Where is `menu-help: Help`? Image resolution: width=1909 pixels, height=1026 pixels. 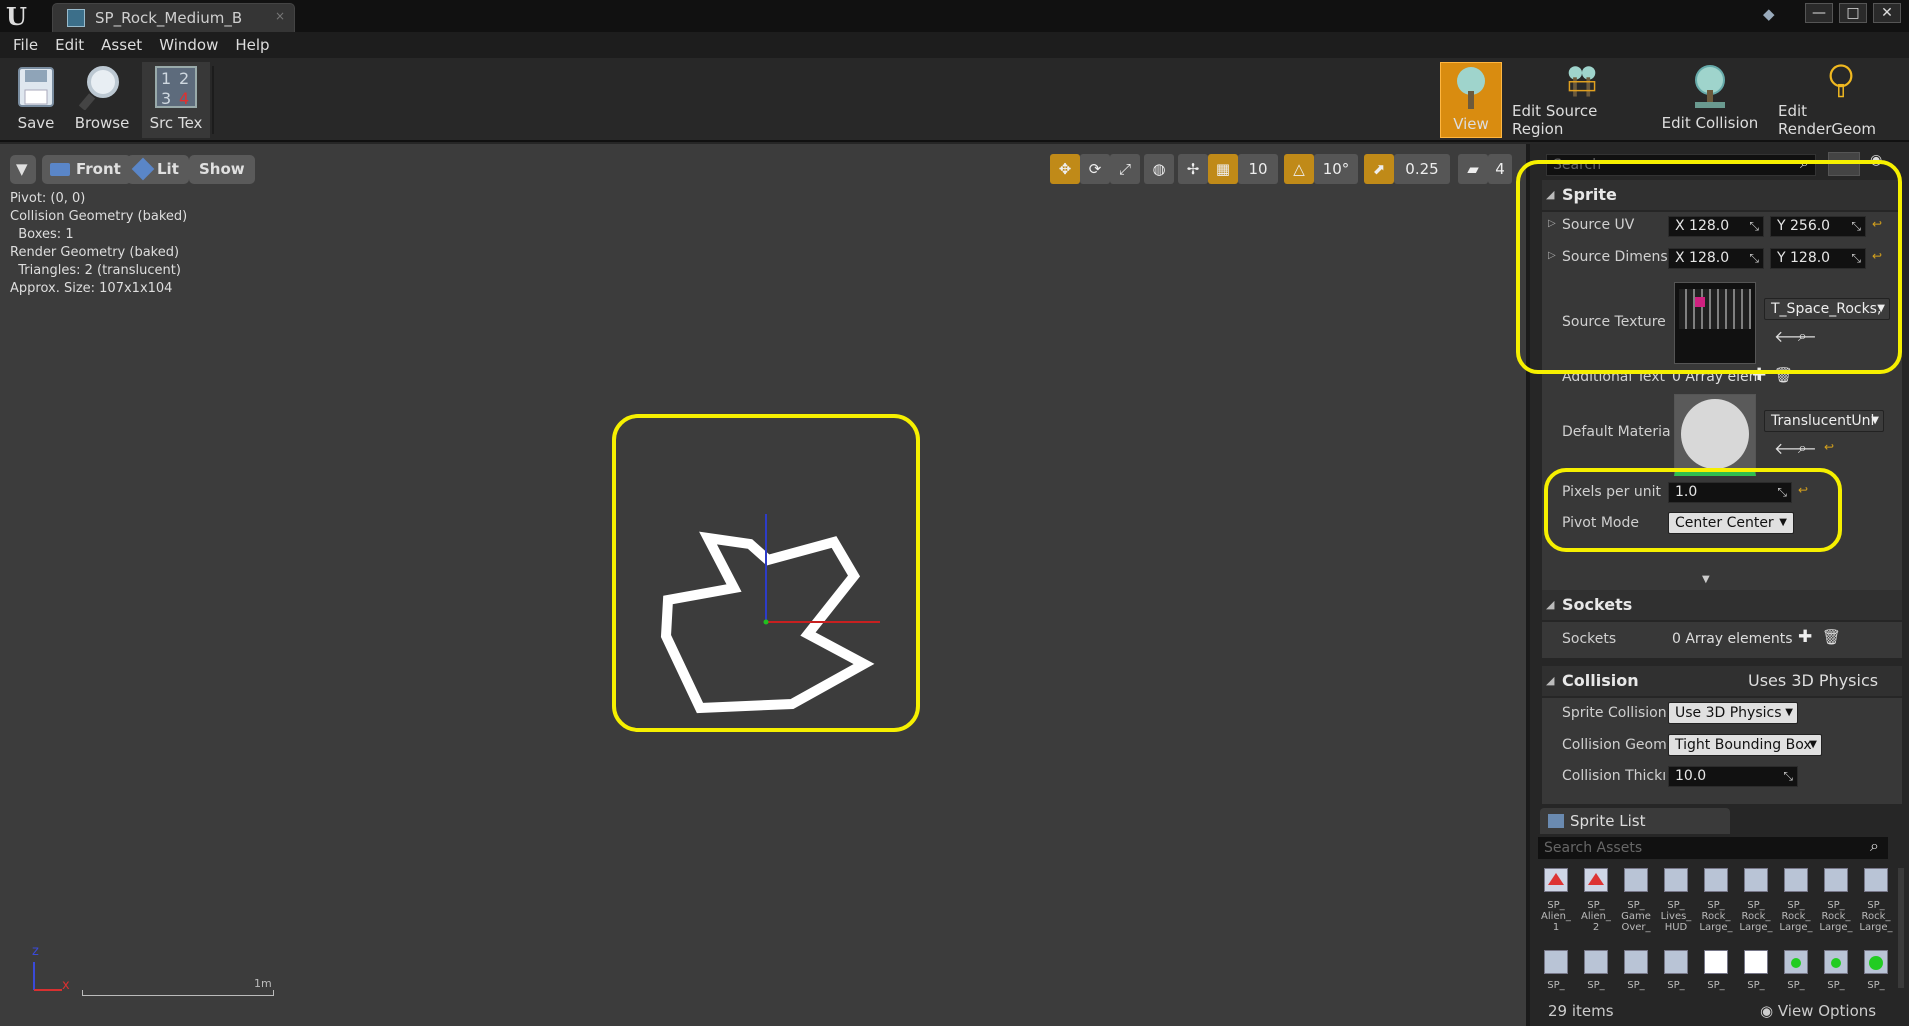
menu-help: Help is located at coordinates (255, 45).